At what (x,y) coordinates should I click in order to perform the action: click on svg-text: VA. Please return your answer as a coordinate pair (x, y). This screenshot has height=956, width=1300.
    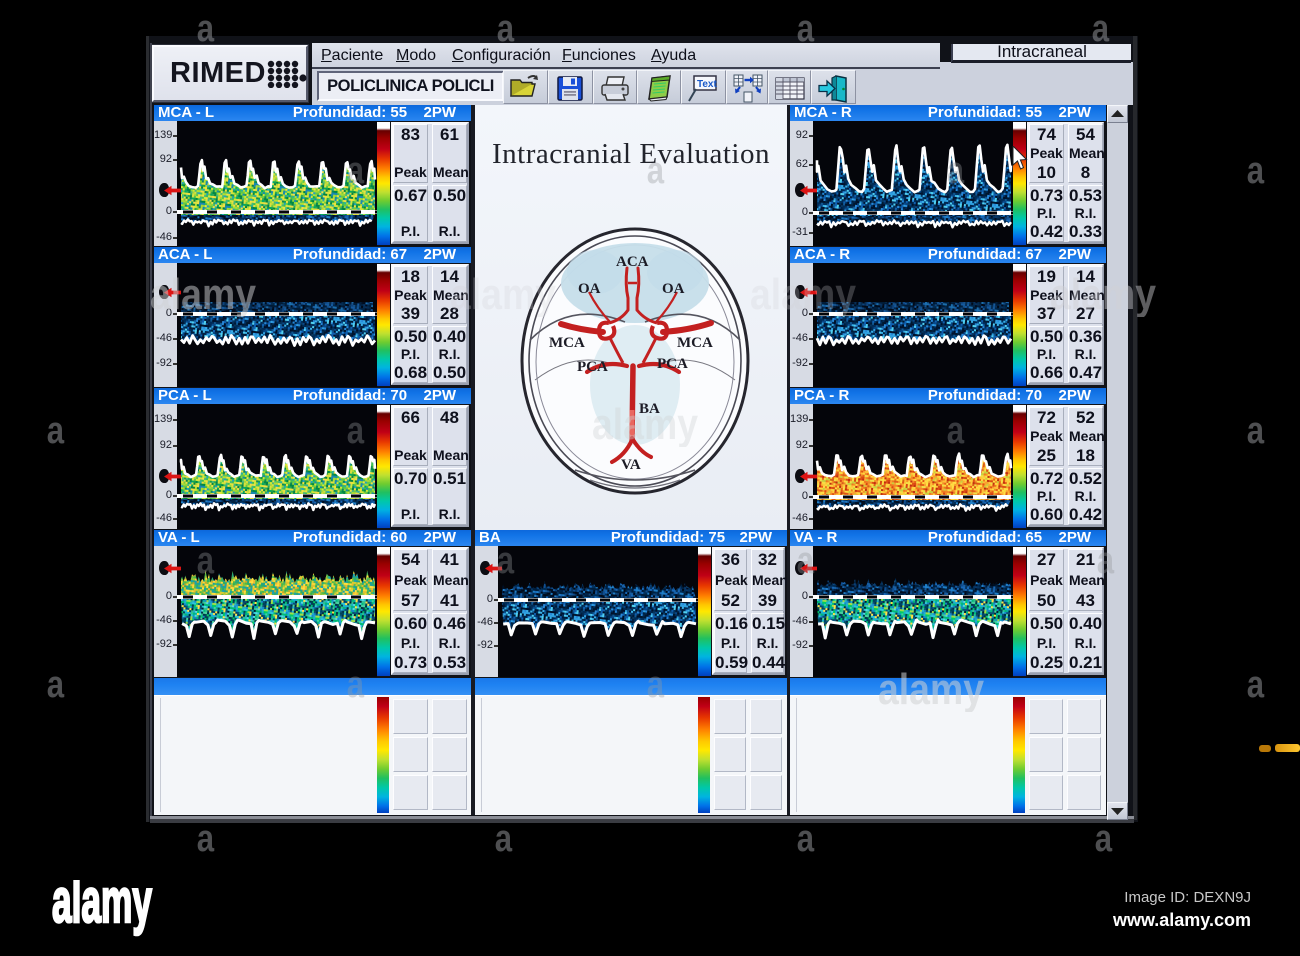
    Looking at the image, I should click on (631, 465).